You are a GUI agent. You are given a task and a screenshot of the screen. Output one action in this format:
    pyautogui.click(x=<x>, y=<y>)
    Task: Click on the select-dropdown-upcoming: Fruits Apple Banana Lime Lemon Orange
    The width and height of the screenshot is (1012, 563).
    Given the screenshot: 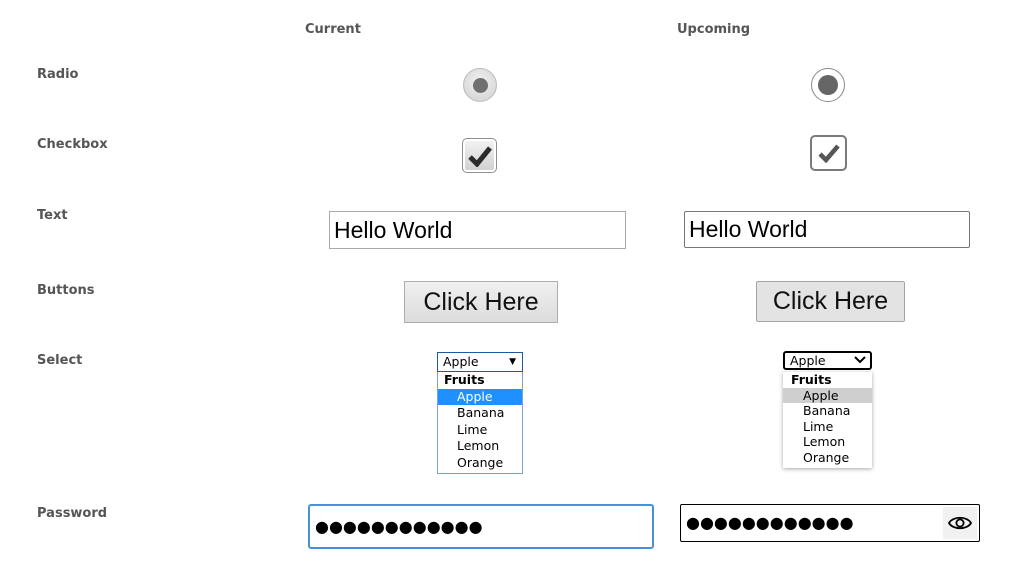 What is the action you would take?
    pyautogui.click(x=827, y=420)
    